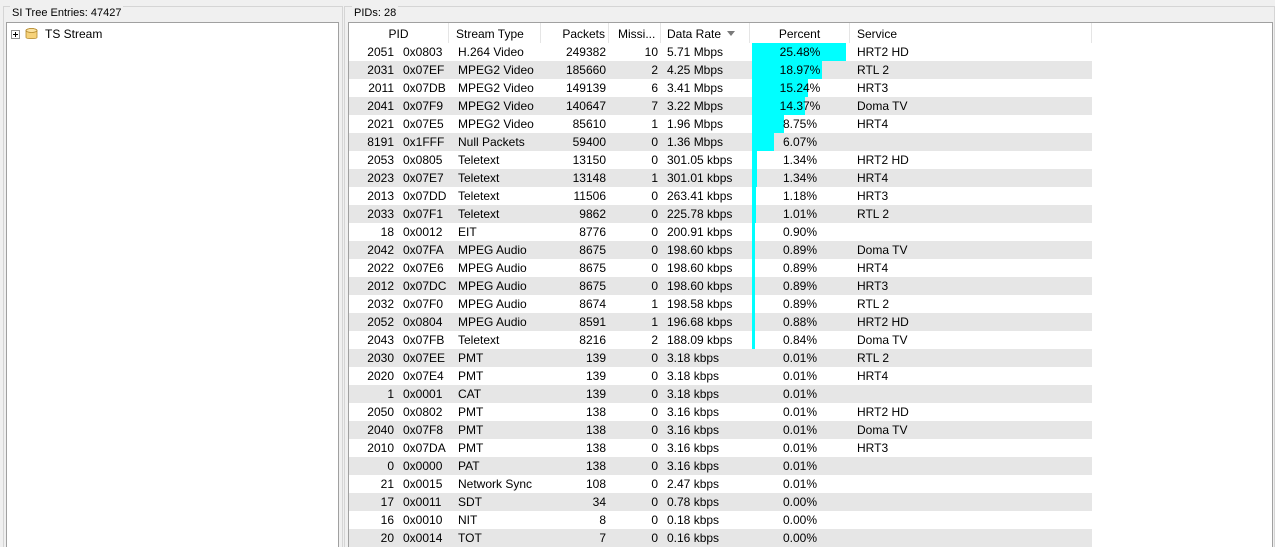 The height and width of the screenshot is (547, 1275). I want to click on pid-hex: 0x0010, so click(423, 520).